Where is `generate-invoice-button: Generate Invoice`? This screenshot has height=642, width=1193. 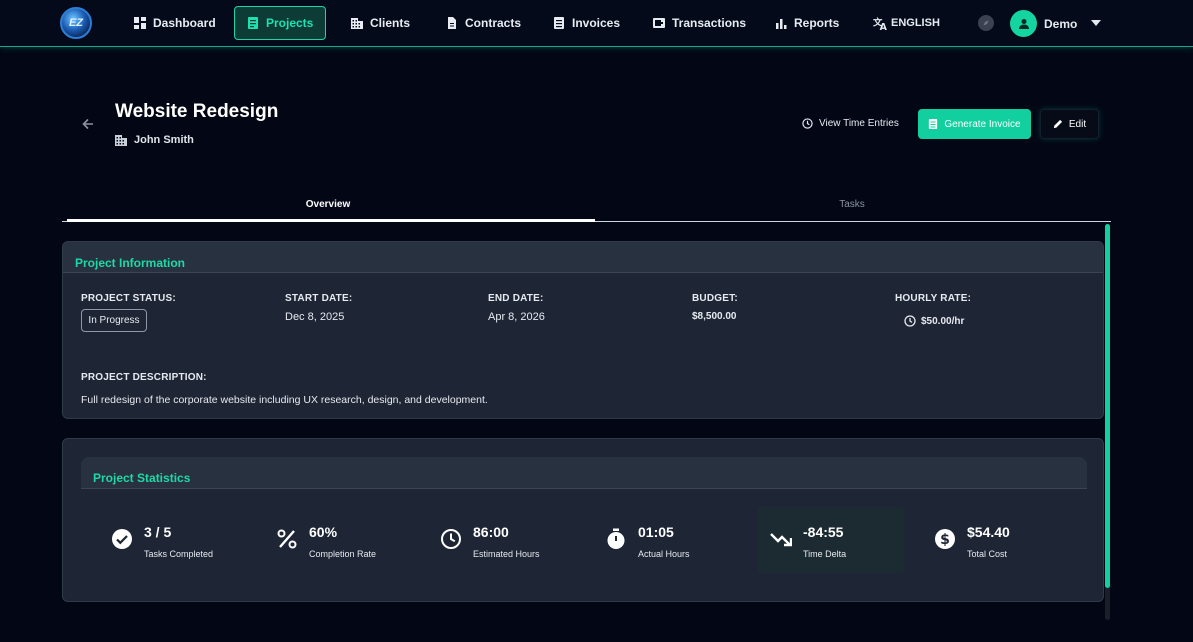
generate-invoice-button: Generate Invoice is located at coordinates (974, 124).